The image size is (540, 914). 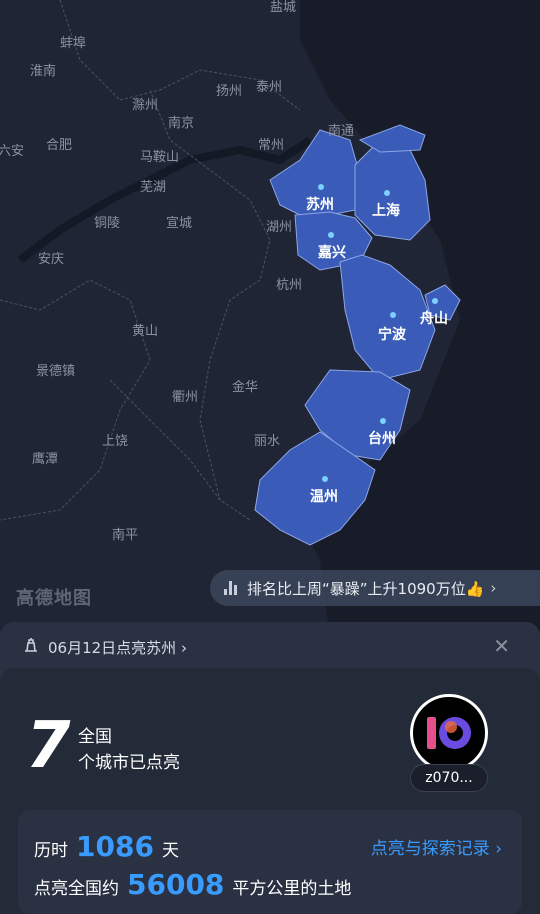 What do you see at coordinates (59, 145) in the screenshot?
I see `city-label: 合肥` at bounding box center [59, 145].